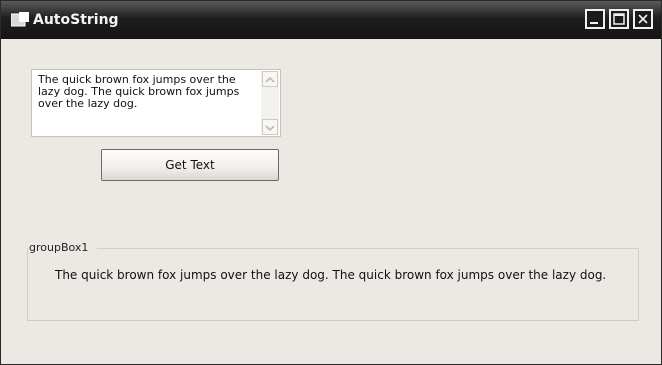 The width and height of the screenshot is (662, 365). I want to click on maximize-button, so click(619, 19).